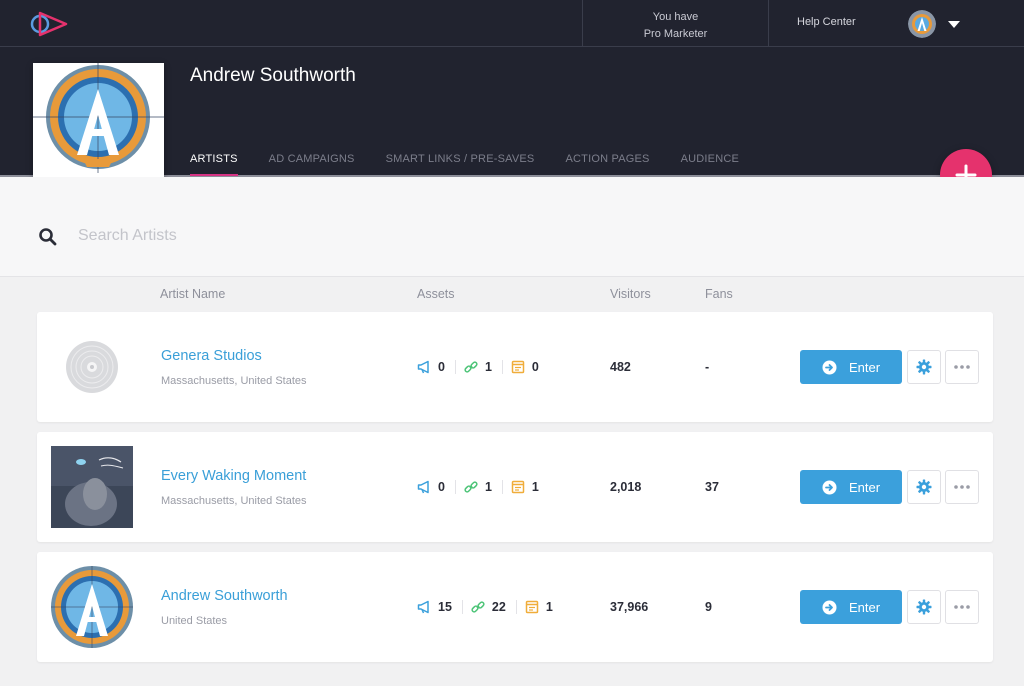 The image size is (1024, 686). What do you see at coordinates (675, 23) in the screenshot?
I see `plan-status: You have Pro Marketer` at bounding box center [675, 23].